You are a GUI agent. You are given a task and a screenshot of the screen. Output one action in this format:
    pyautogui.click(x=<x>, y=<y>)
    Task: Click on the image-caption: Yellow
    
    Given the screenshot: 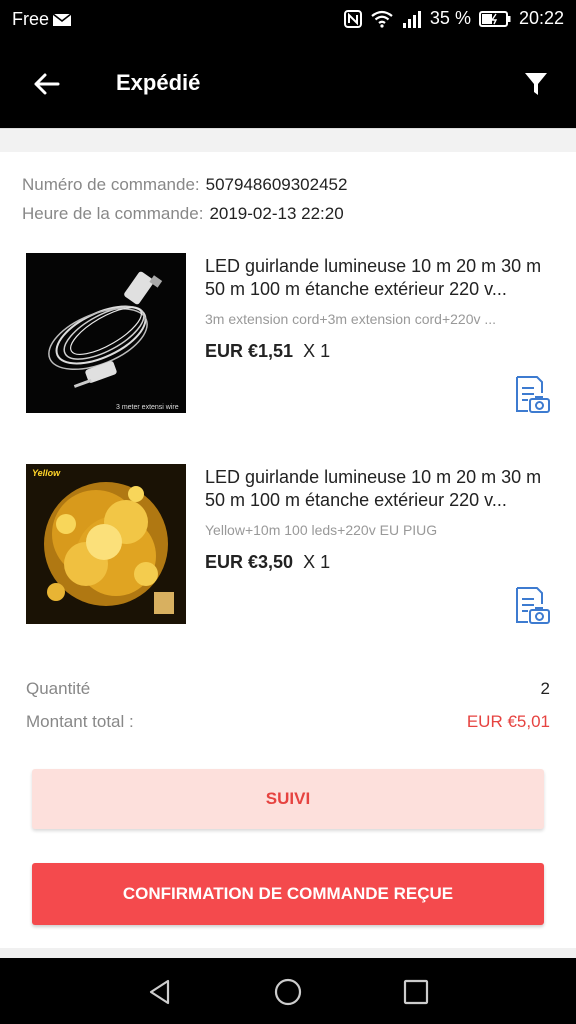 What is the action you would take?
    pyautogui.click(x=46, y=473)
    